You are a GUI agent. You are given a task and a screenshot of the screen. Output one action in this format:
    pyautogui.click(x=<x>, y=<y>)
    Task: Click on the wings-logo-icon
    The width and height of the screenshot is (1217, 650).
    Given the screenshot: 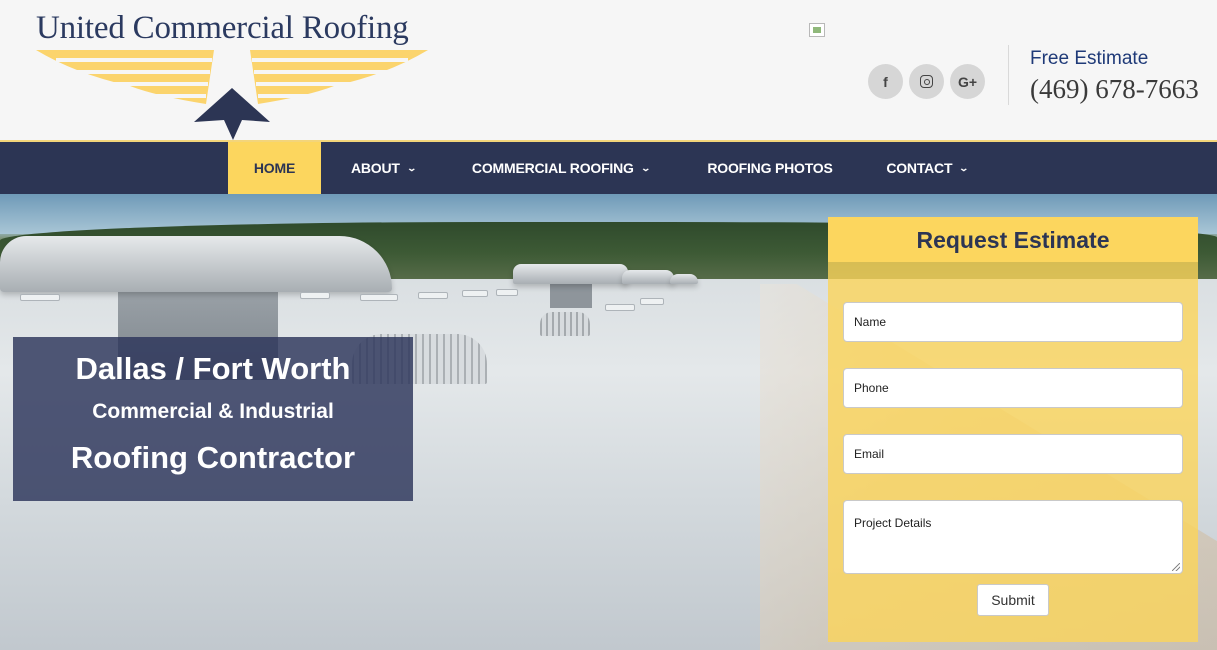 What is the action you would take?
    pyautogui.click(x=232, y=95)
    